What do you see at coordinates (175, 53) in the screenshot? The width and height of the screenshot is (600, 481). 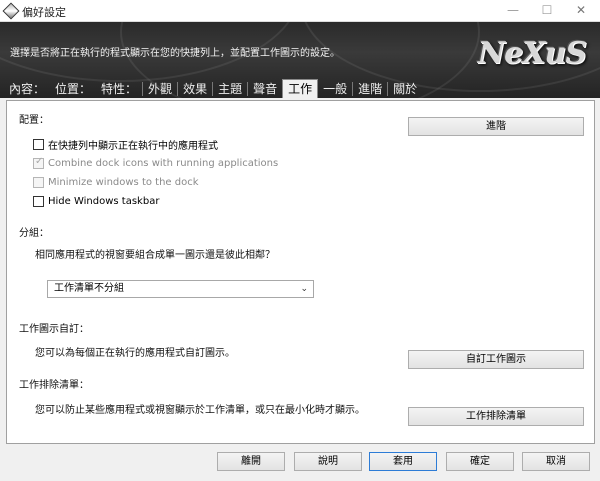 I see `header-description: 選擇是否將正在執行的程式顯示在您的快捷列上，並配置工作圖示的設定。` at bounding box center [175, 53].